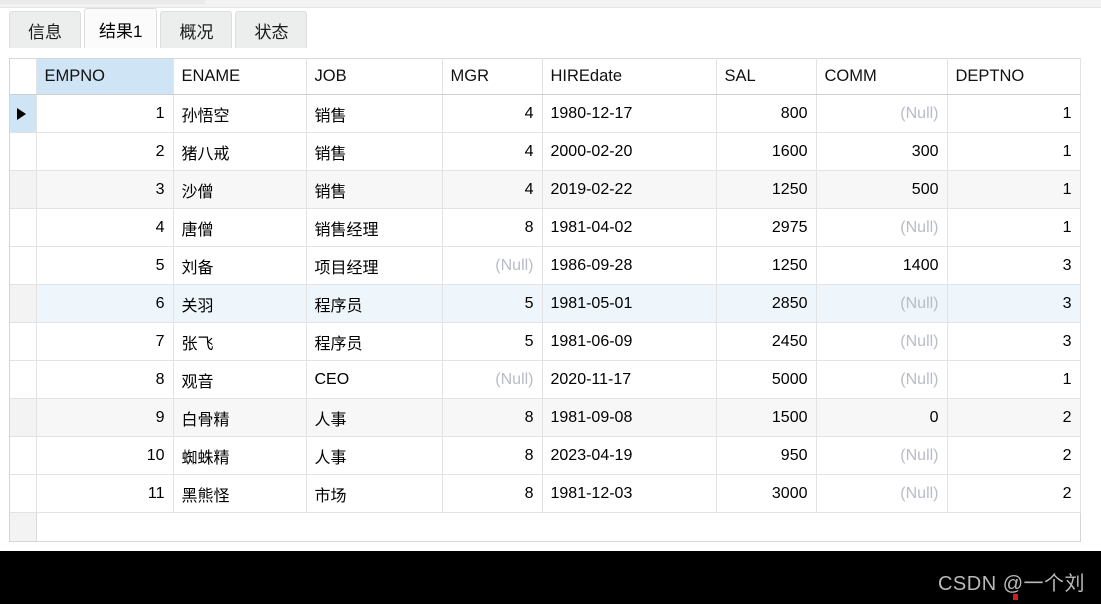 The width and height of the screenshot is (1101, 604). What do you see at coordinates (766, 189) in the screenshot?
I see `cell-sal: 1250` at bounding box center [766, 189].